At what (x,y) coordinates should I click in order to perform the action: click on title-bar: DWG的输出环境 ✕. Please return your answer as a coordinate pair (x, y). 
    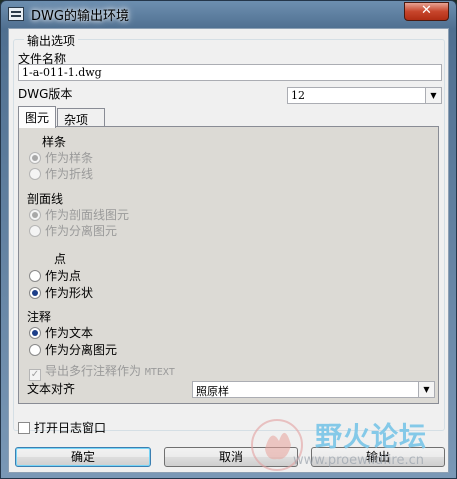
    Looking at the image, I should click on (228, 14).